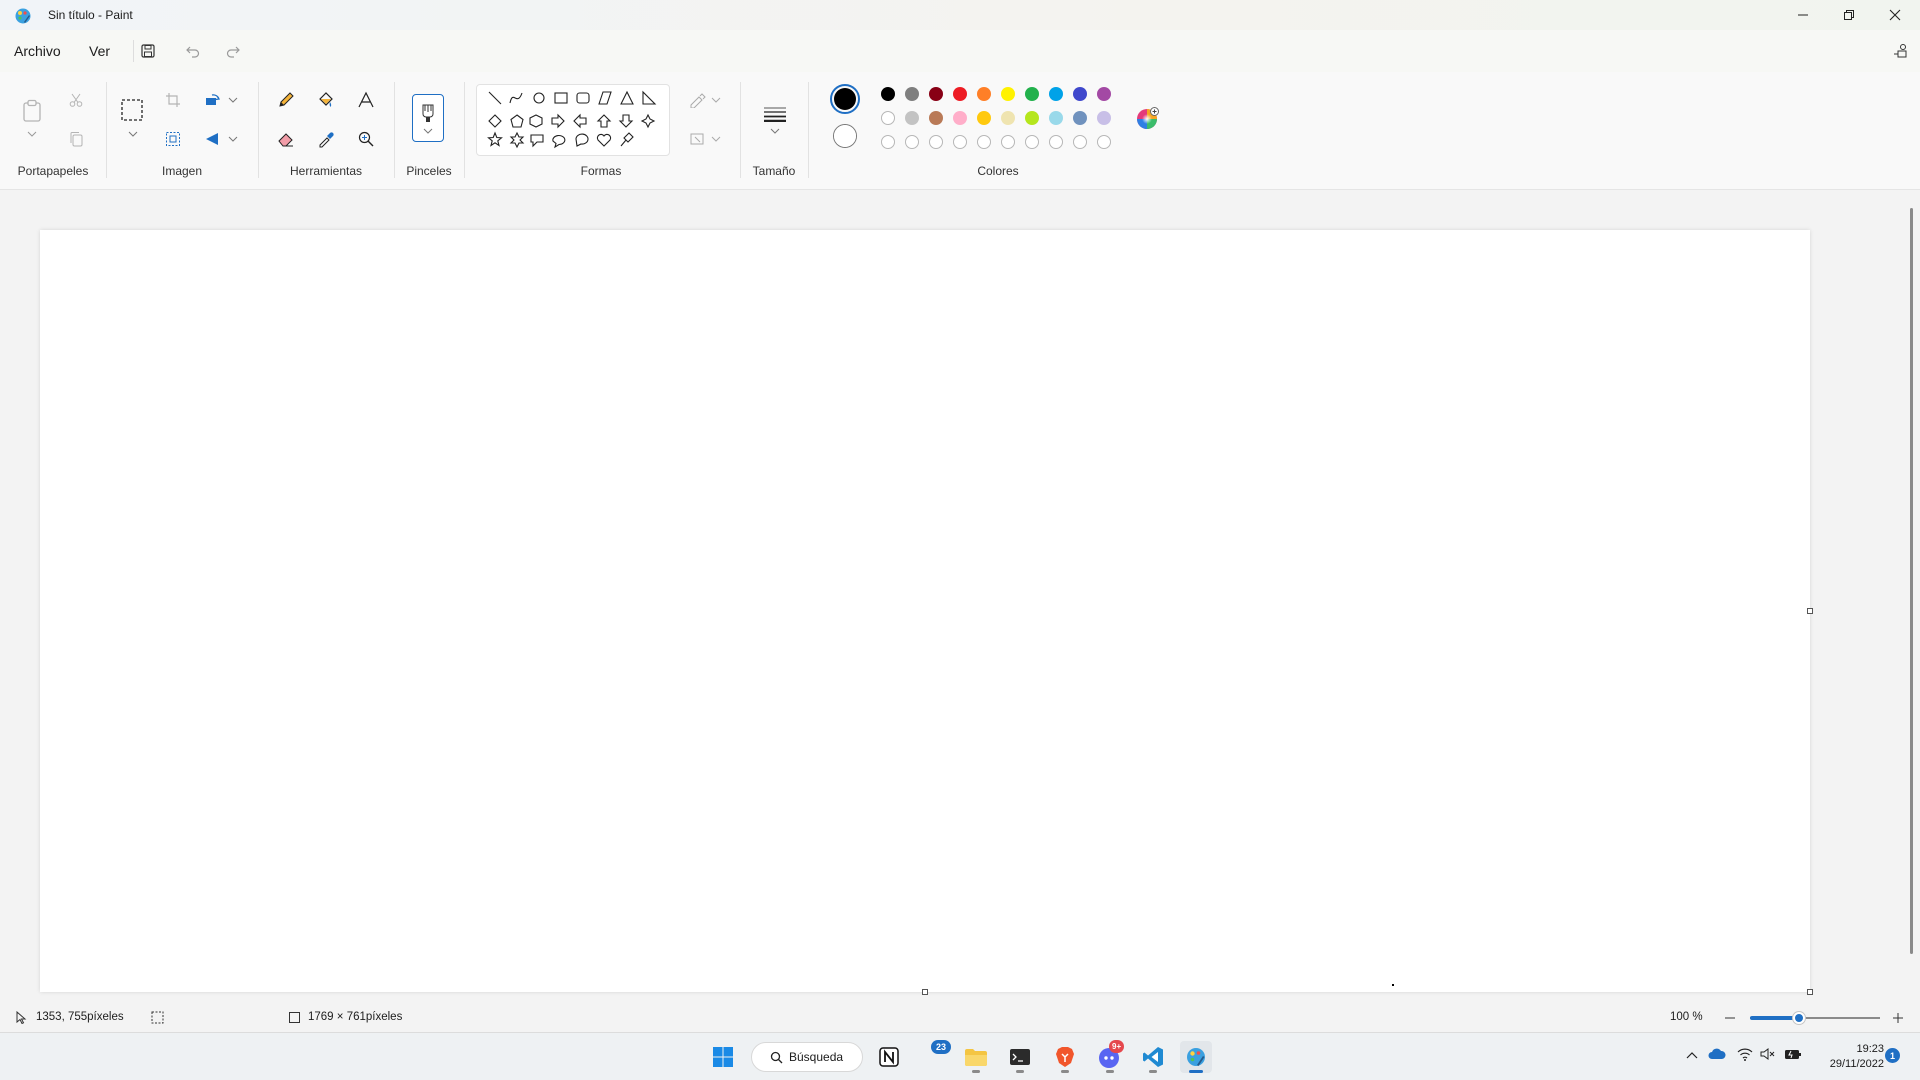 This screenshot has height=1080, width=1920. Describe the element at coordinates (173, 139) in the screenshot. I see `resize-button` at that location.